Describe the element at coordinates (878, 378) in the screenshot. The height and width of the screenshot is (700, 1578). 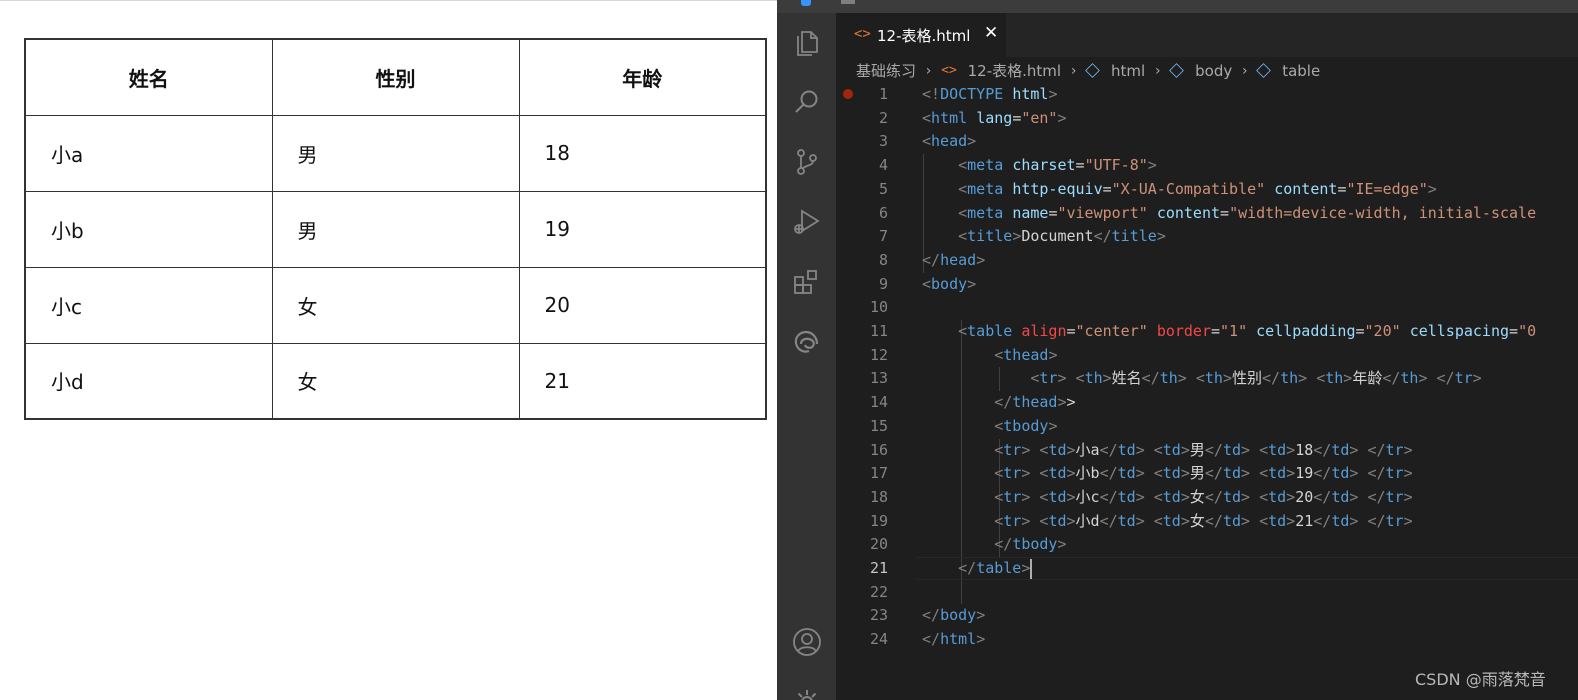
I see `line-number: 13` at that location.